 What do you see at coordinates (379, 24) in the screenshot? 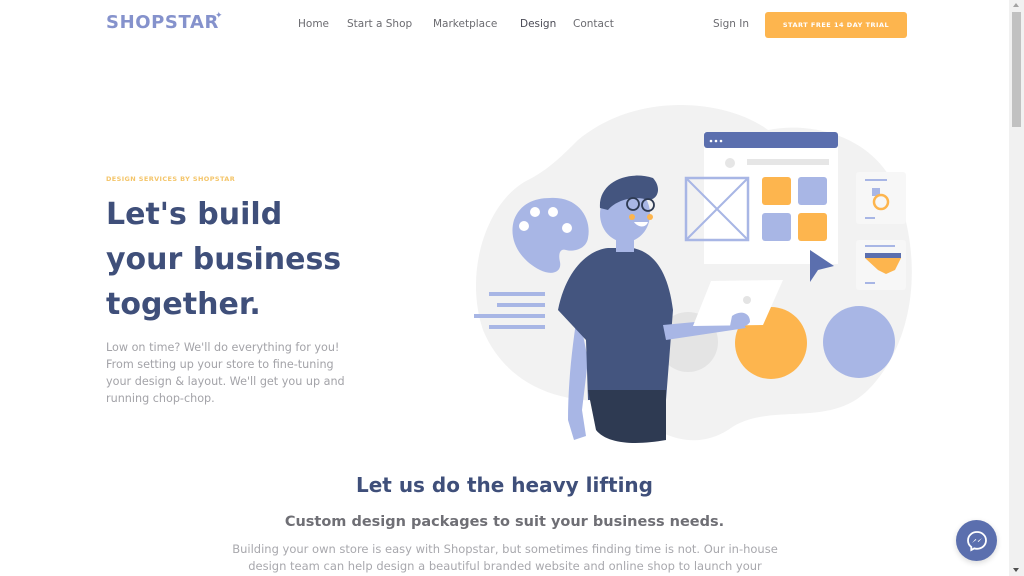
I see `nav-start-a-shop: Start a Shop` at bounding box center [379, 24].